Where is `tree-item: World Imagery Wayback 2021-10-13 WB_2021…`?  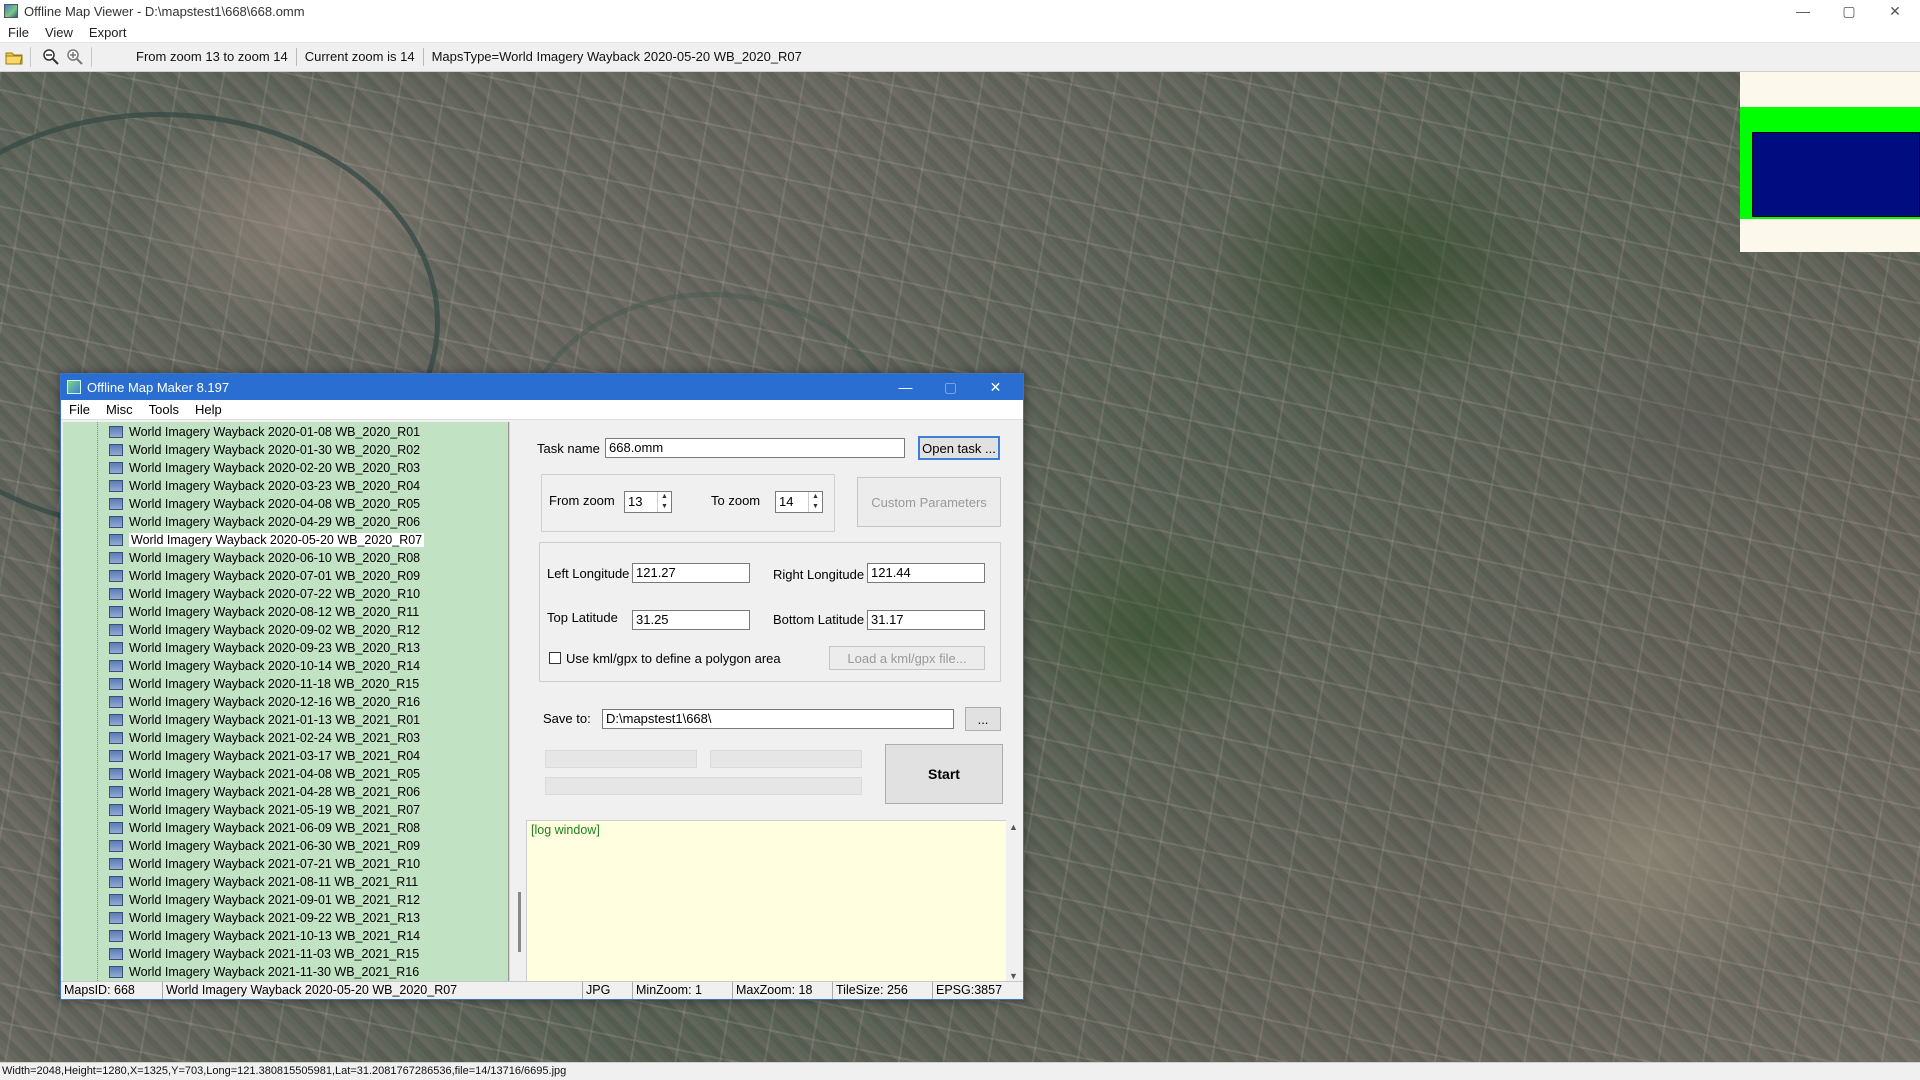
tree-item: World Imagery Wayback 2021-10-13 WB_2021… is located at coordinates (264, 936).